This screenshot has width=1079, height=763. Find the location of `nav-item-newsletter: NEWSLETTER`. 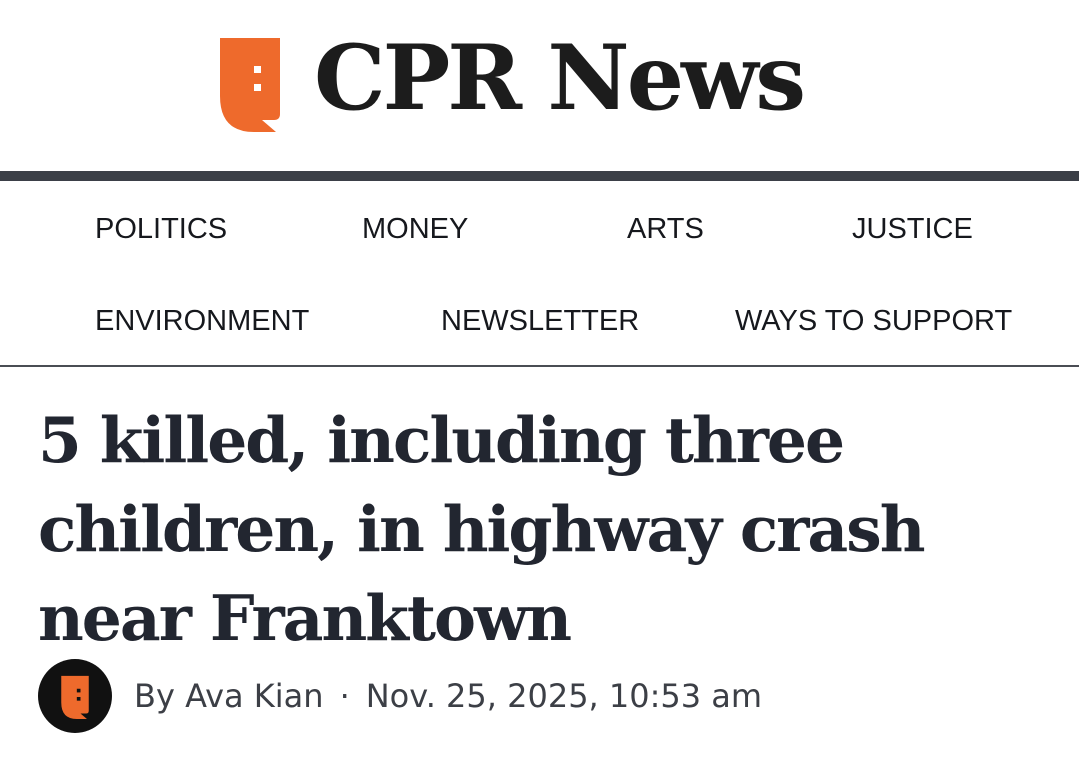

nav-item-newsletter: NEWSLETTER is located at coordinates (540, 321).